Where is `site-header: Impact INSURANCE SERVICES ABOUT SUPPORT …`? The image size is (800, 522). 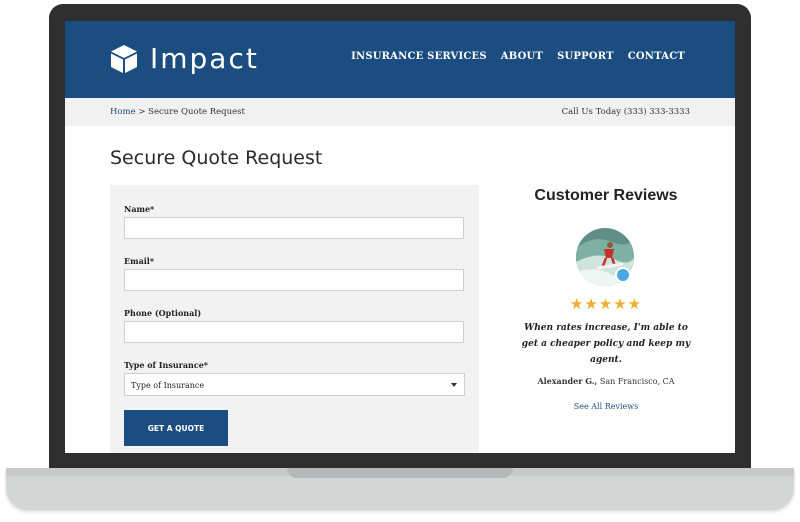
site-header: Impact INSURANCE SERVICES ABOUT SUPPORT … is located at coordinates (400, 59).